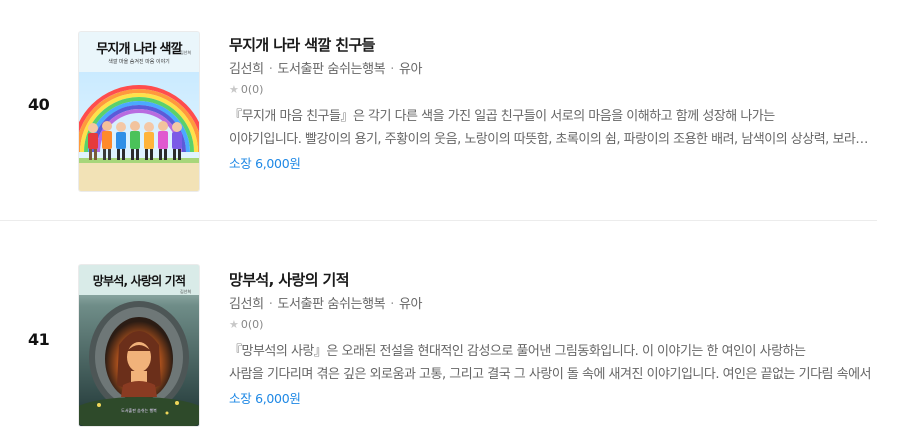  What do you see at coordinates (139, 281) in the screenshot?
I see `cover-title: 망부석, 사랑의 기적` at bounding box center [139, 281].